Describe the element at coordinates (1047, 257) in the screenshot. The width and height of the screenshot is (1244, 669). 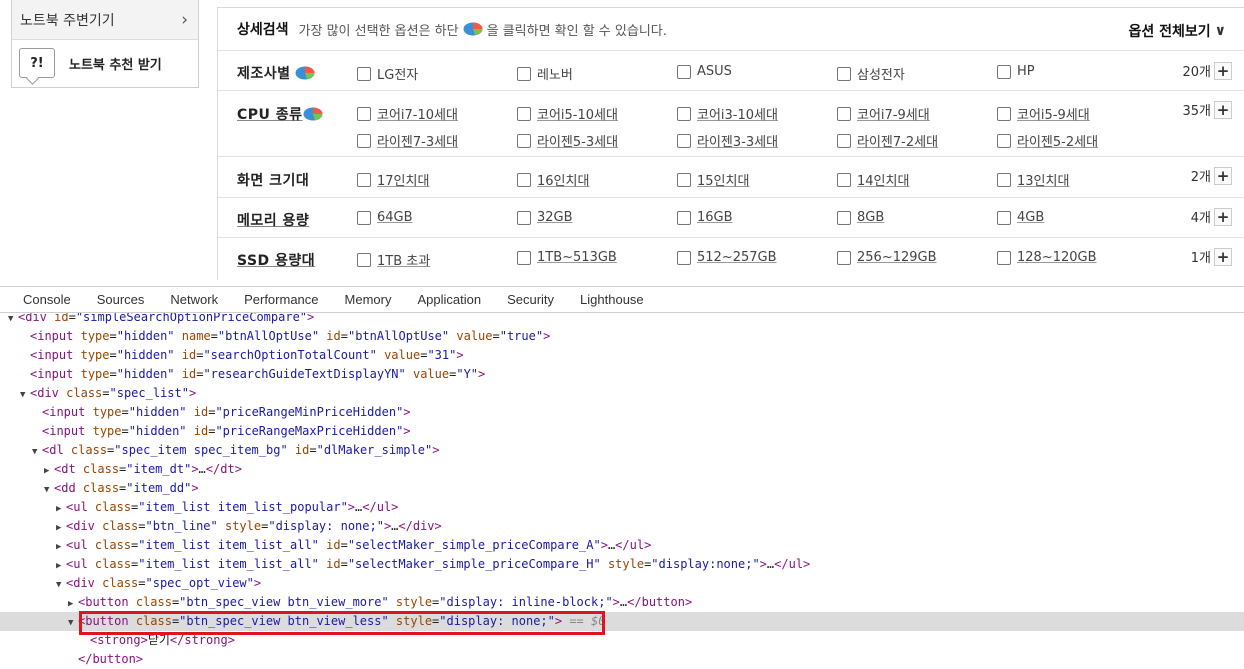
I see `option-checkbox: 128~120GB` at that location.